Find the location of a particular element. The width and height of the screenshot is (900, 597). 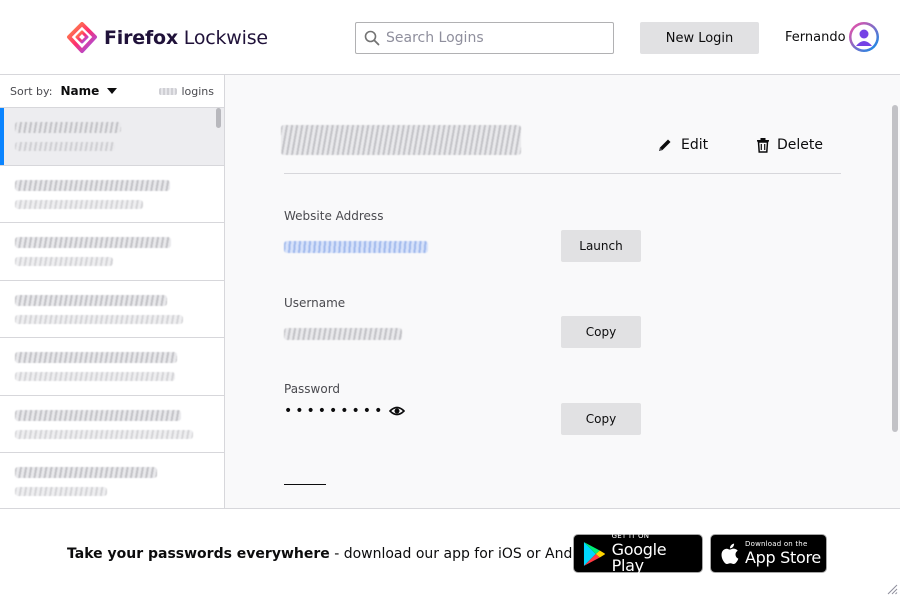

brand-name: Firefox Lockwise is located at coordinates (186, 38).